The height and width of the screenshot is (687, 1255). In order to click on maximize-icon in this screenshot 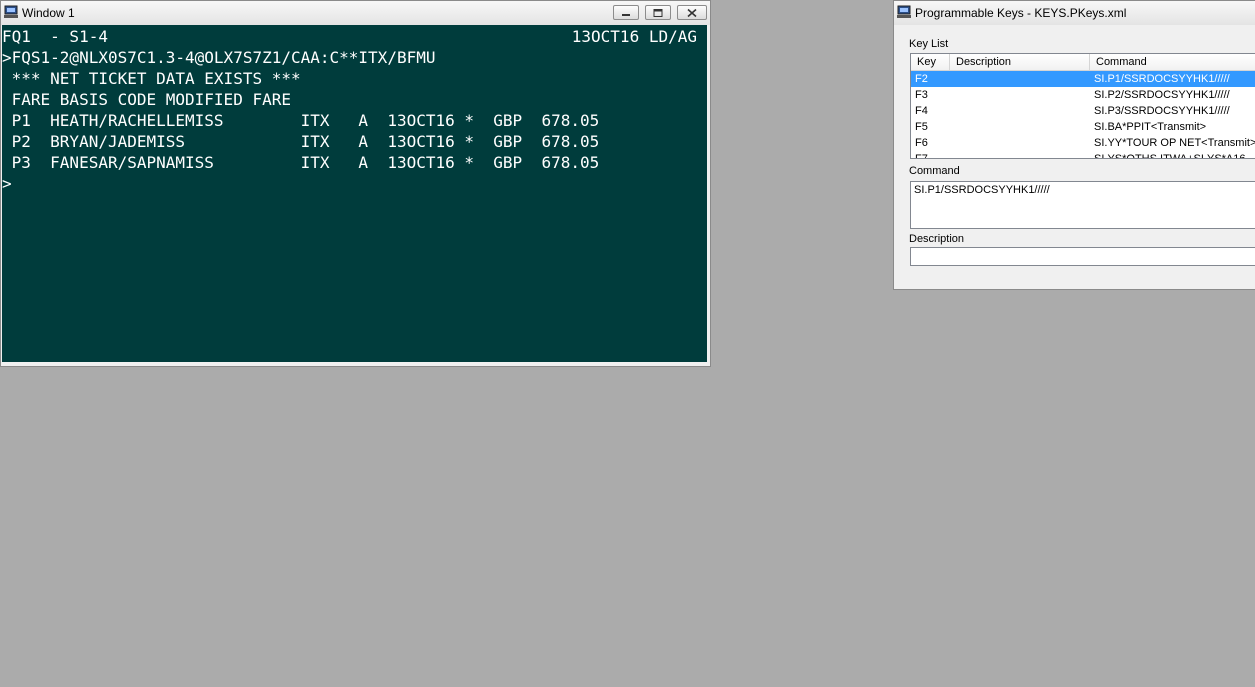, I will do `click(658, 12)`.